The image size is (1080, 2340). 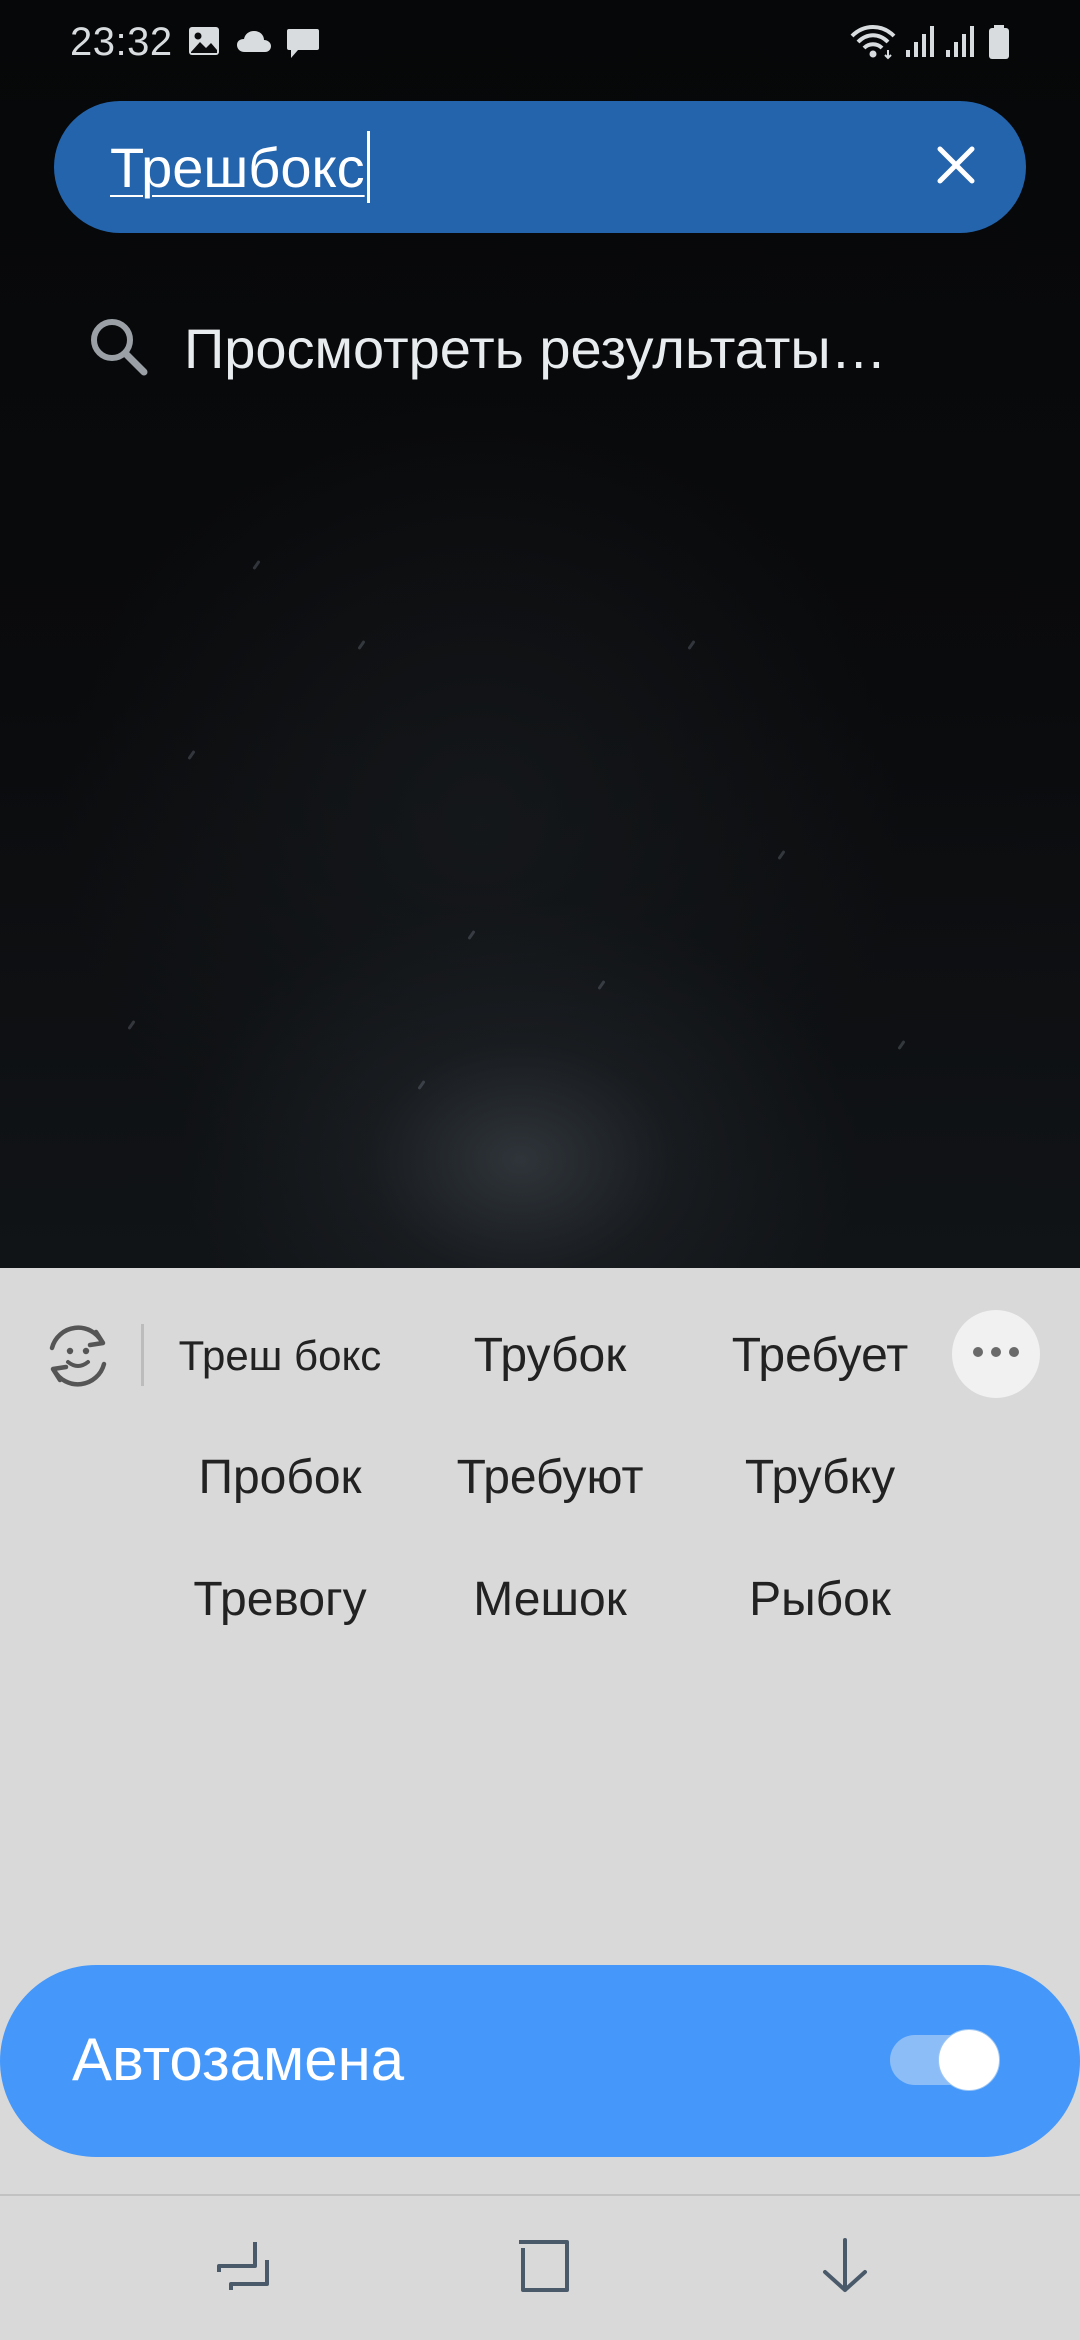 I want to click on status-time: 23:32, so click(x=121, y=42).